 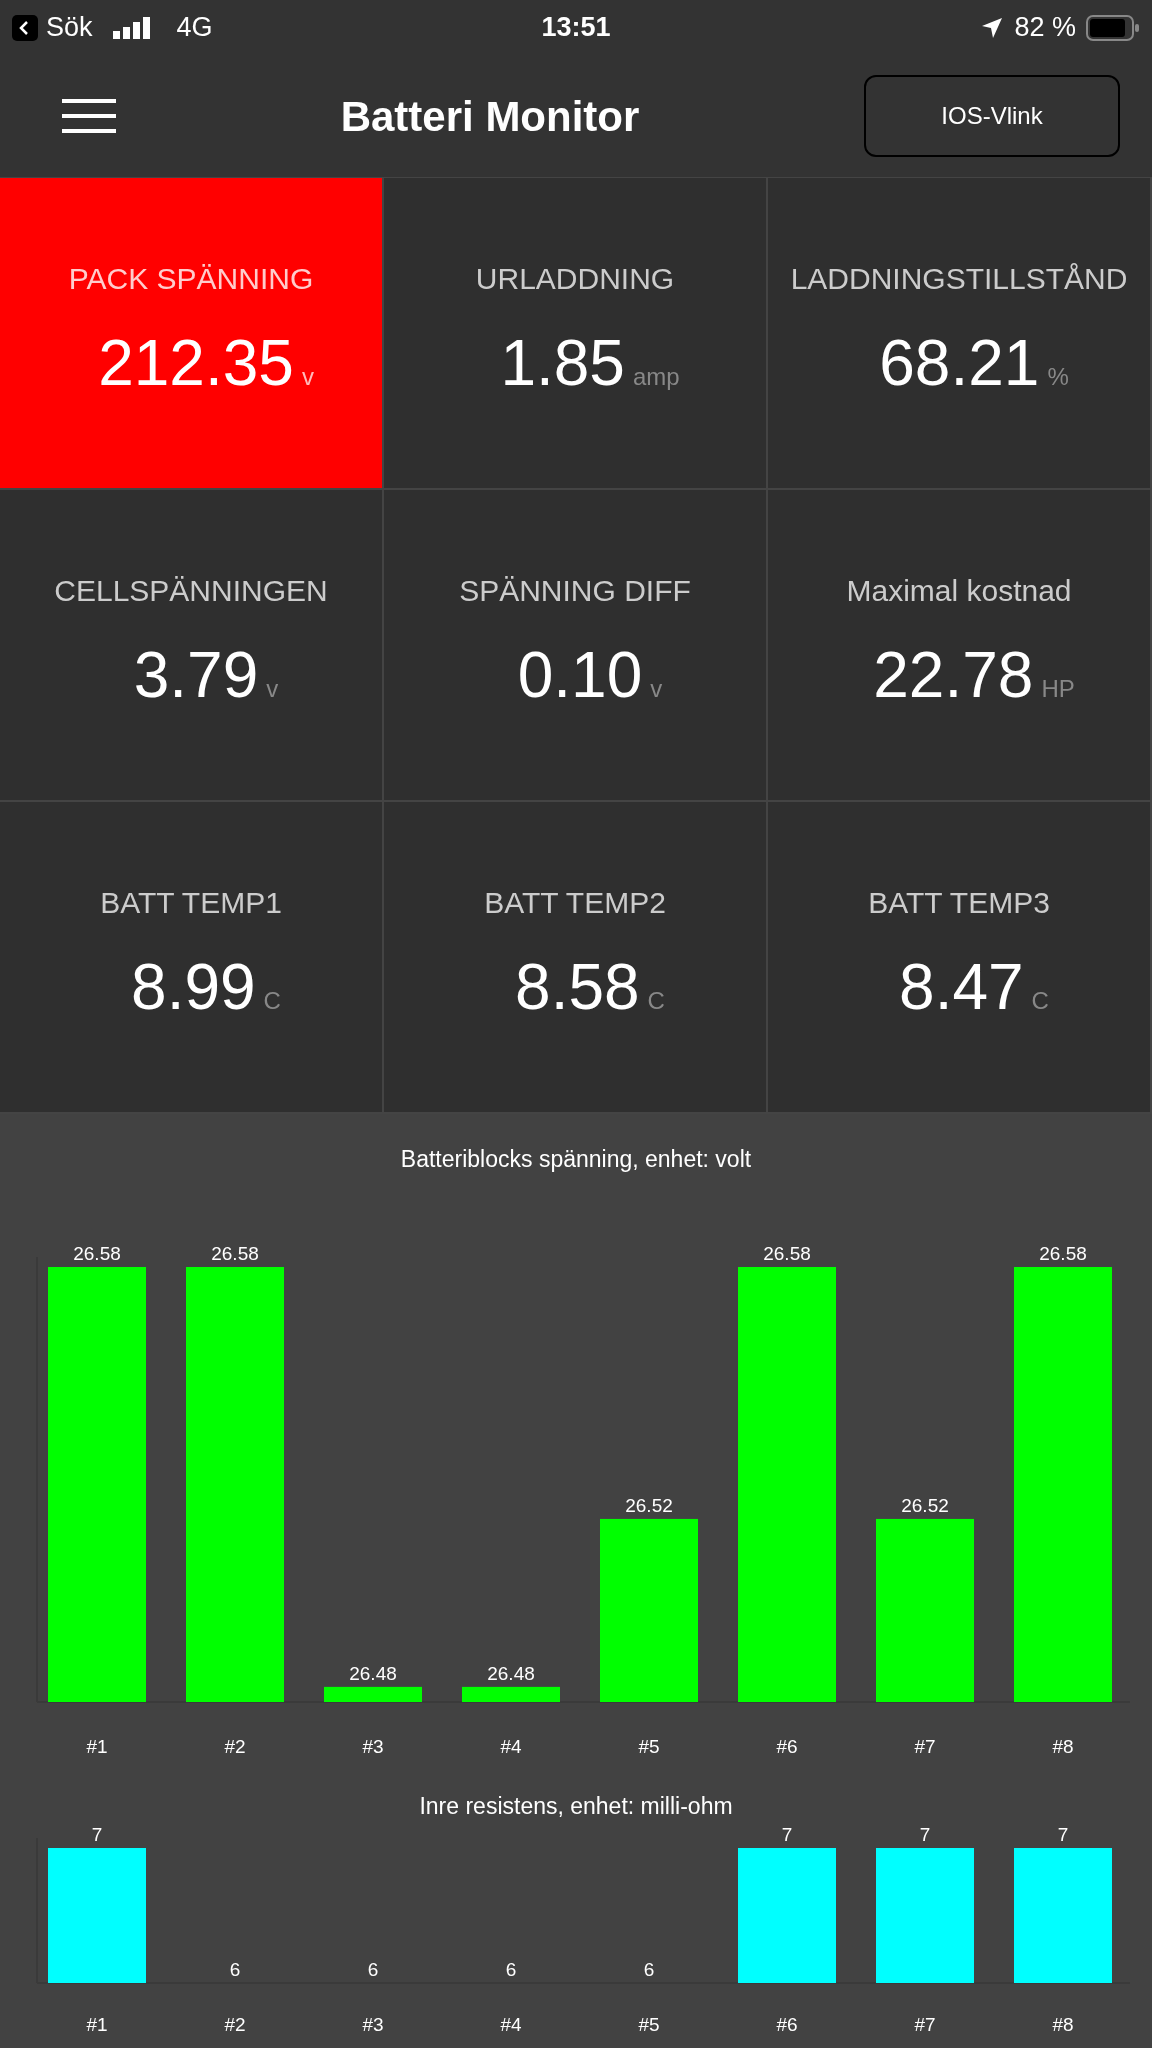 What do you see at coordinates (992, 27) in the screenshot?
I see `location-icon` at bounding box center [992, 27].